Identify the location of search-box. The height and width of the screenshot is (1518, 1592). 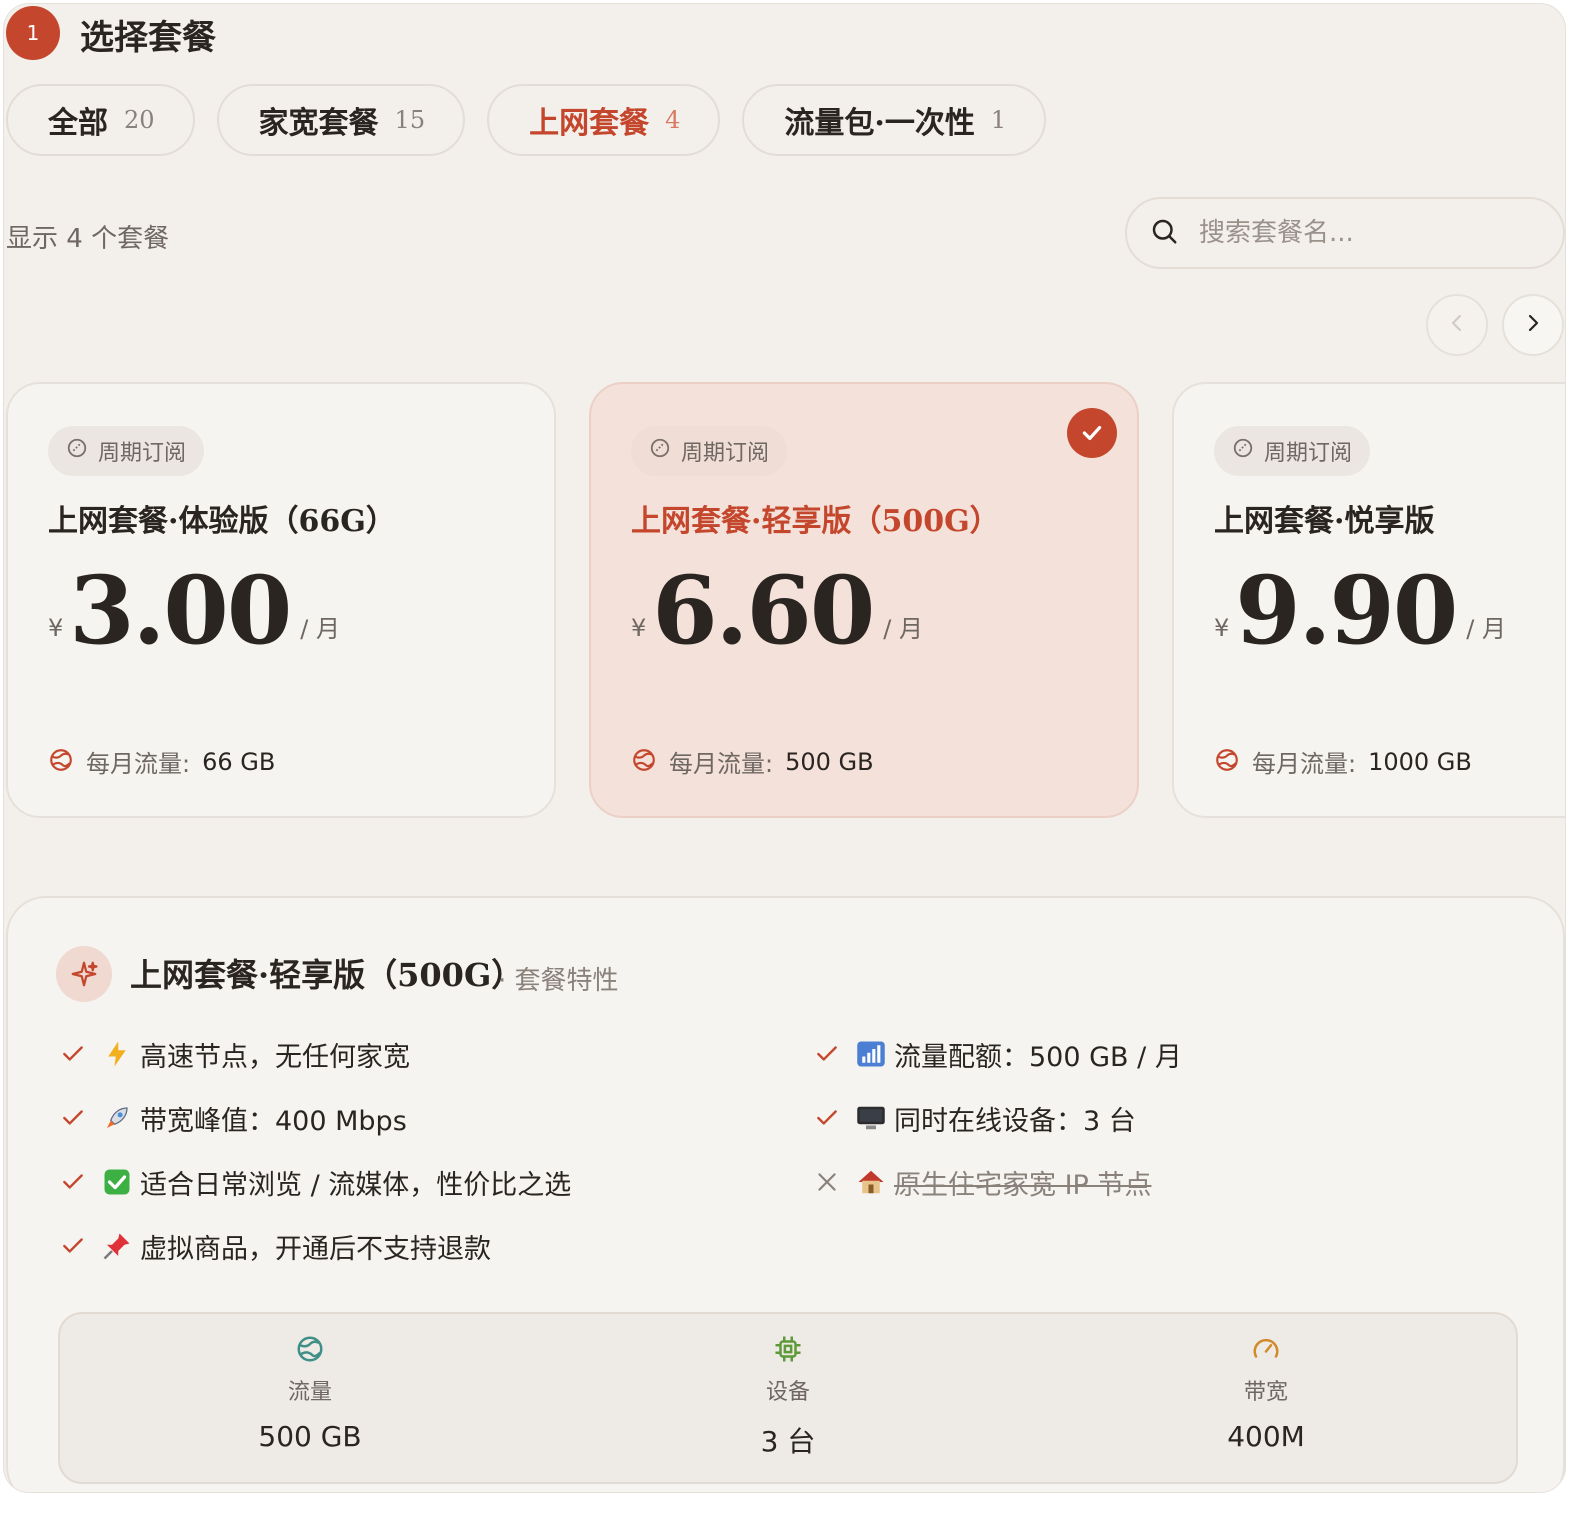
(1345, 233).